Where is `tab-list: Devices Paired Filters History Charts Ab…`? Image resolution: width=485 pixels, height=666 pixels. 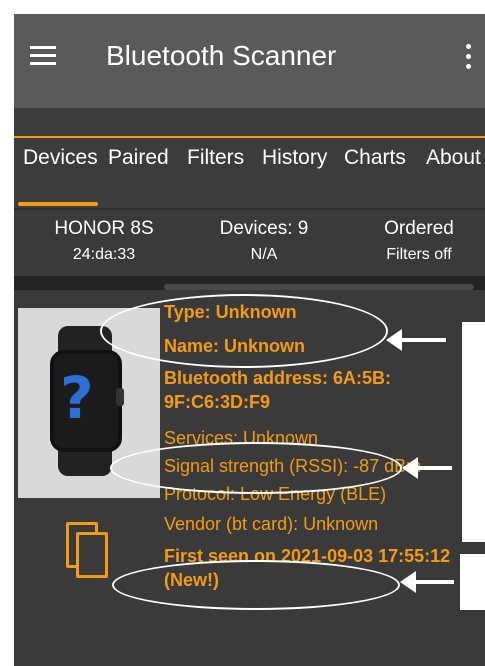 tab-list: Devices Paired Filters History Charts Ab… is located at coordinates (249, 164).